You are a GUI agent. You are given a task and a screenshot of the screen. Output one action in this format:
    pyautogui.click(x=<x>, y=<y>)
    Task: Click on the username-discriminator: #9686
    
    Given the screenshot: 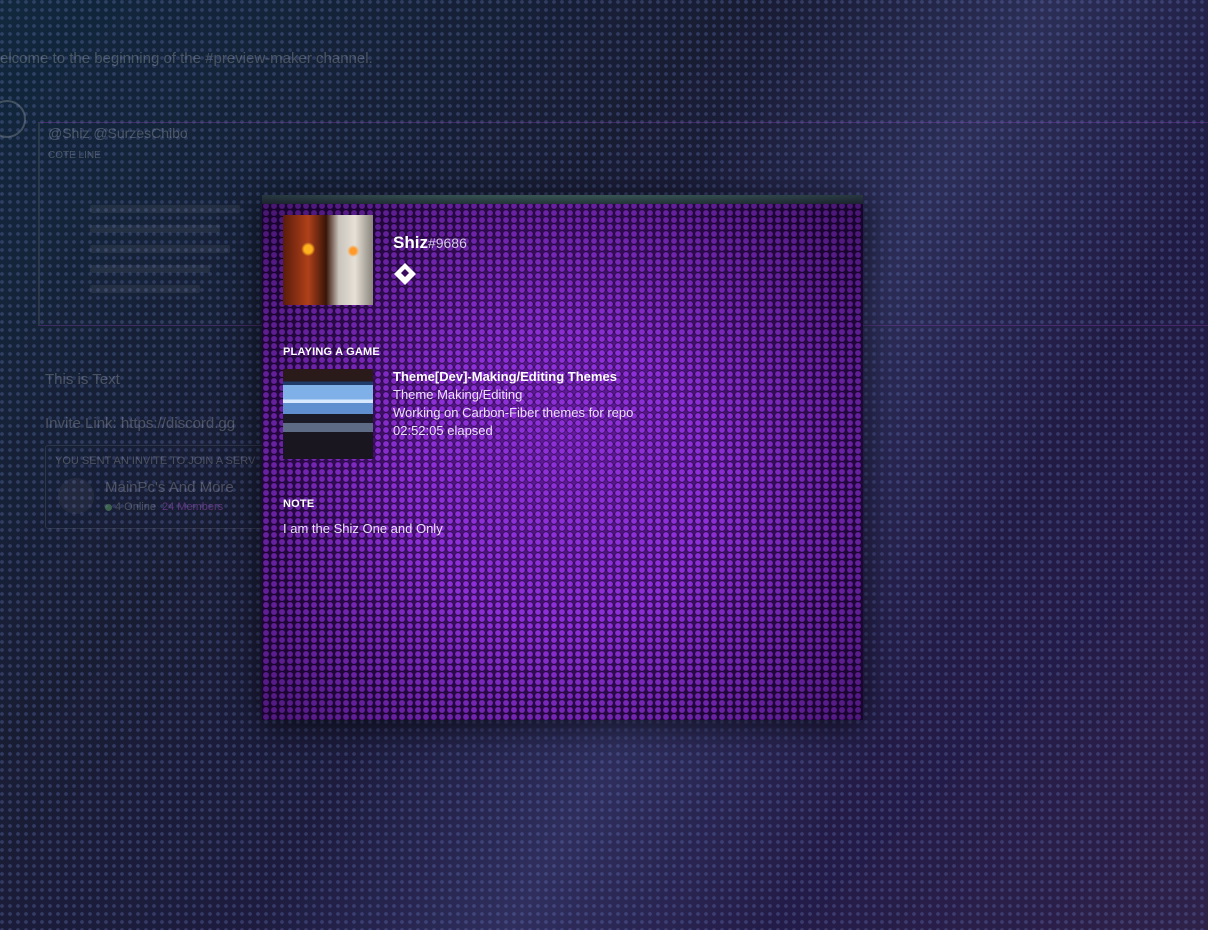 What is the action you would take?
    pyautogui.click(x=447, y=243)
    